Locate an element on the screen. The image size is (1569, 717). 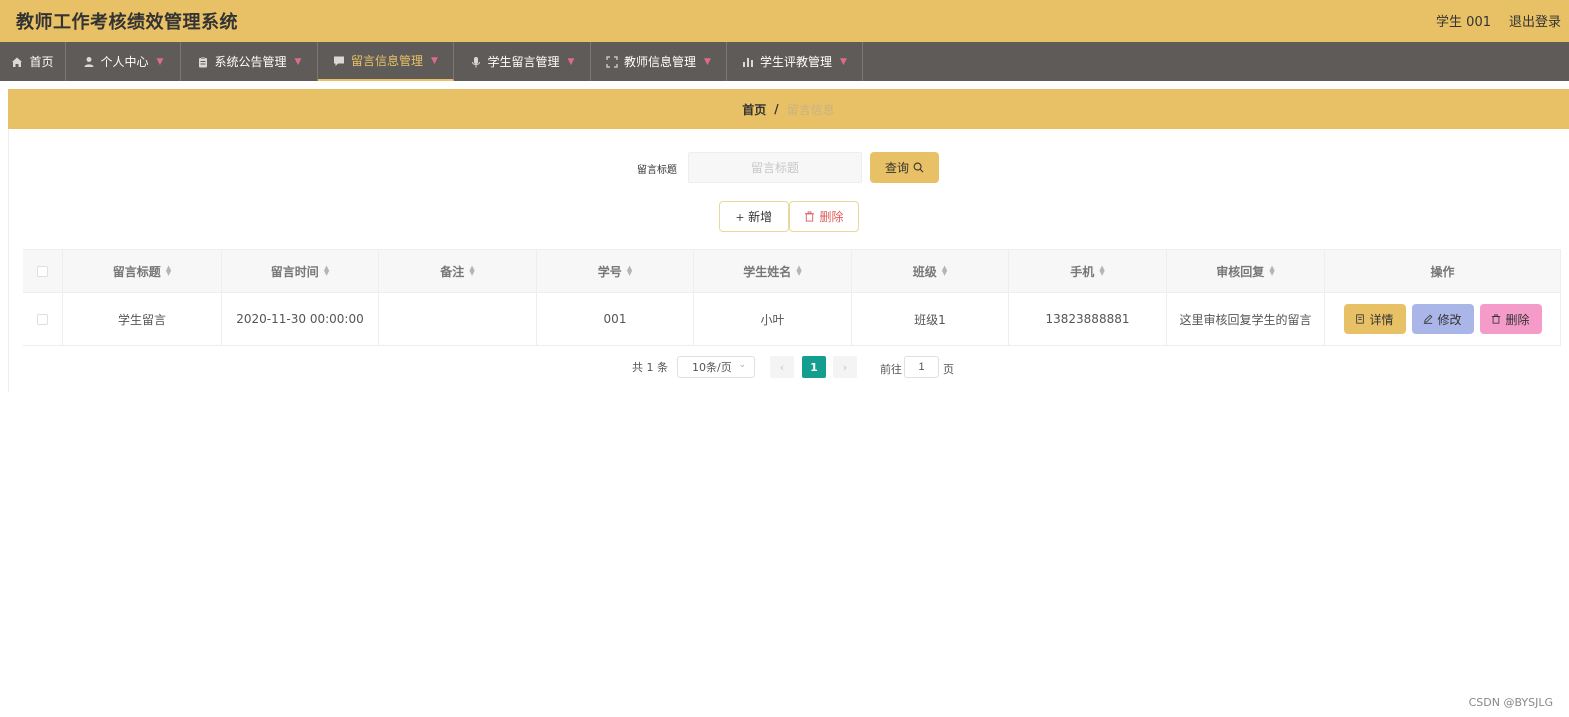
breadcrumb-current: 留言信息 is located at coordinates (810, 109).